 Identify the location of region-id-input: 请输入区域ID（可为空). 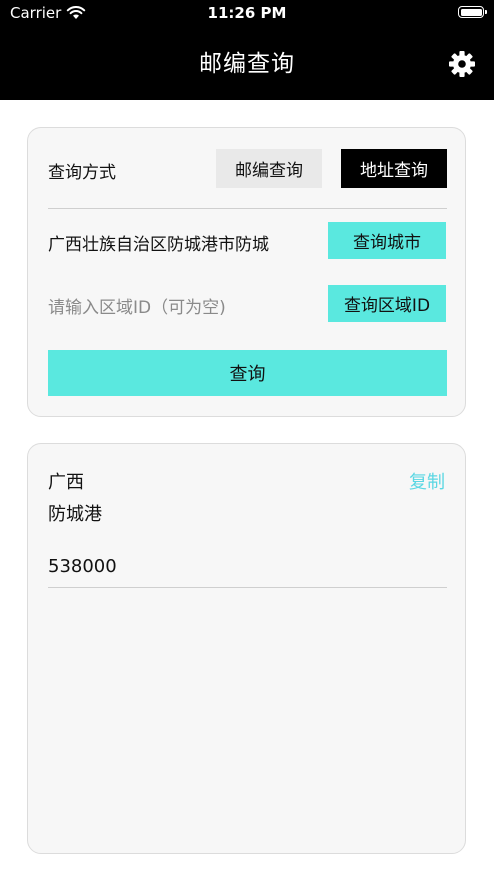
(180, 305).